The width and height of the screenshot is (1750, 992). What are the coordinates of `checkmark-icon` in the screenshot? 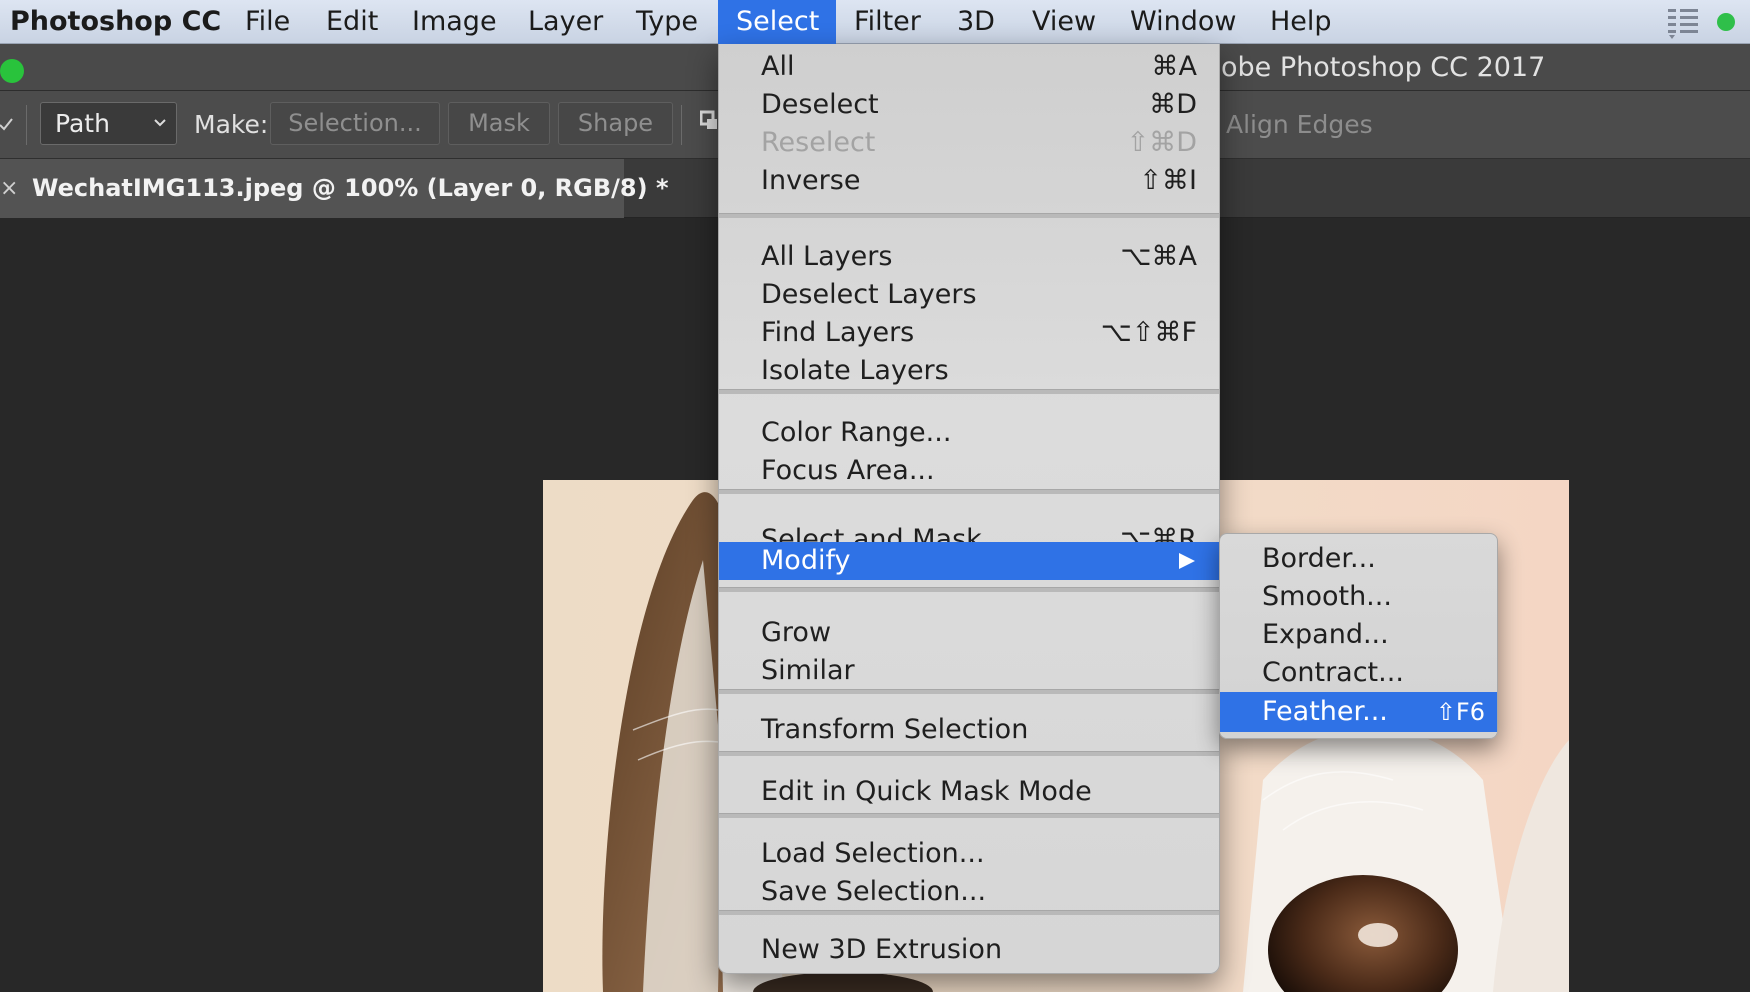 It's located at (7, 123).